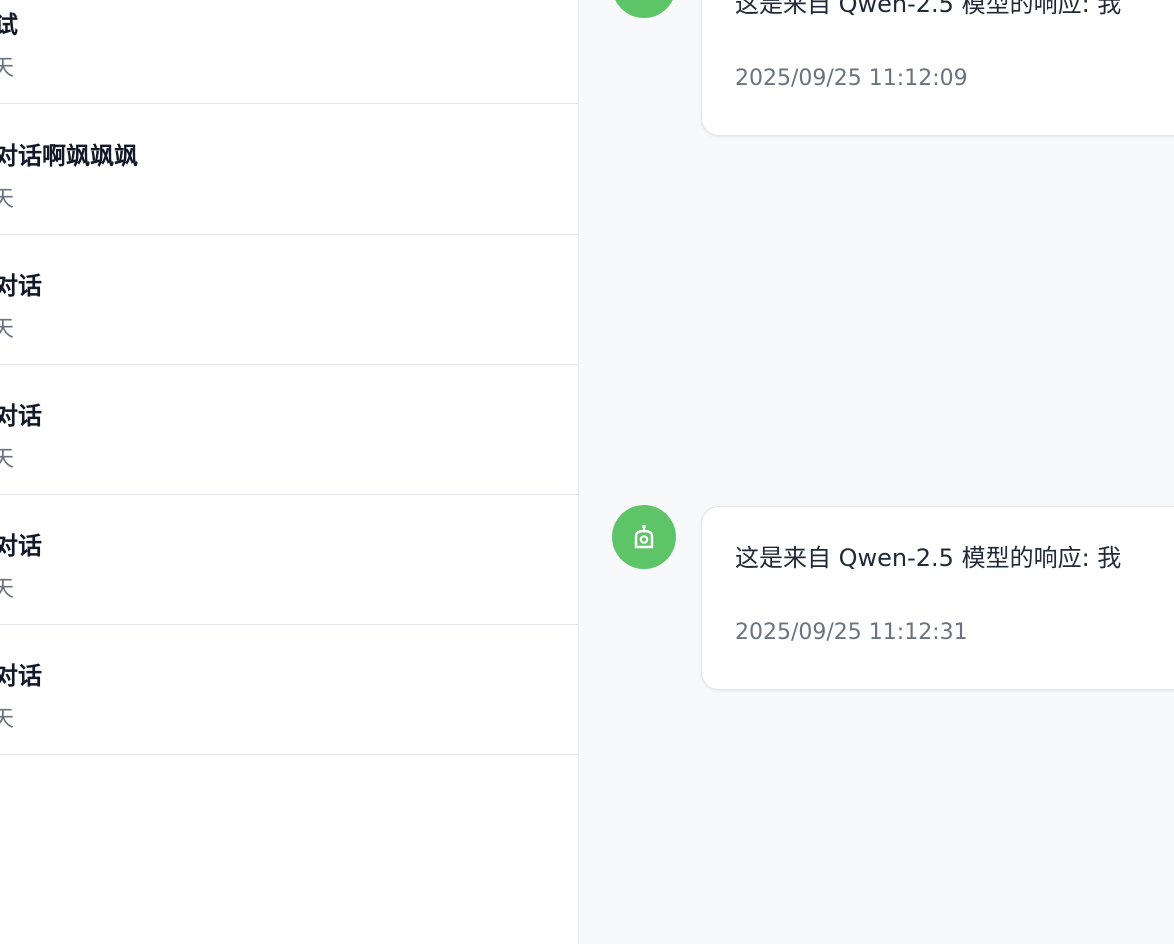 The image size is (1174, 944). What do you see at coordinates (9, 25) in the screenshot?
I see `conversation-title: 试` at bounding box center [9, 25].